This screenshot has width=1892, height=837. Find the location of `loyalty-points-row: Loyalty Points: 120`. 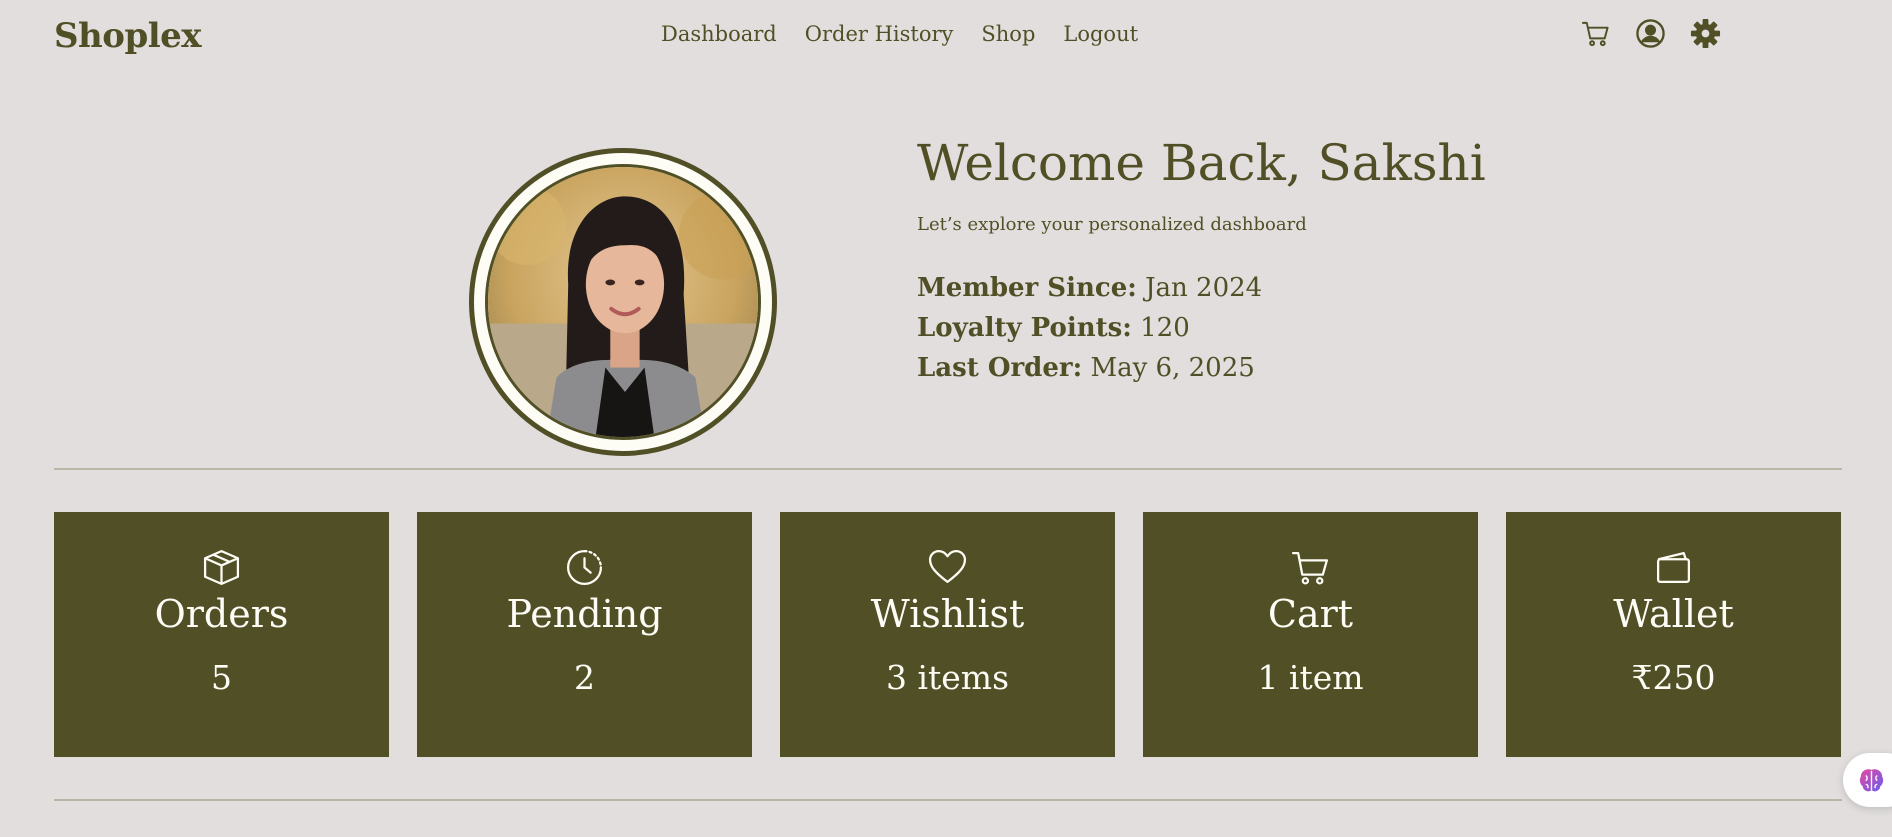

loyalty-points-row: Loyalty Points: 120 is located at coordinates (1089, 328).